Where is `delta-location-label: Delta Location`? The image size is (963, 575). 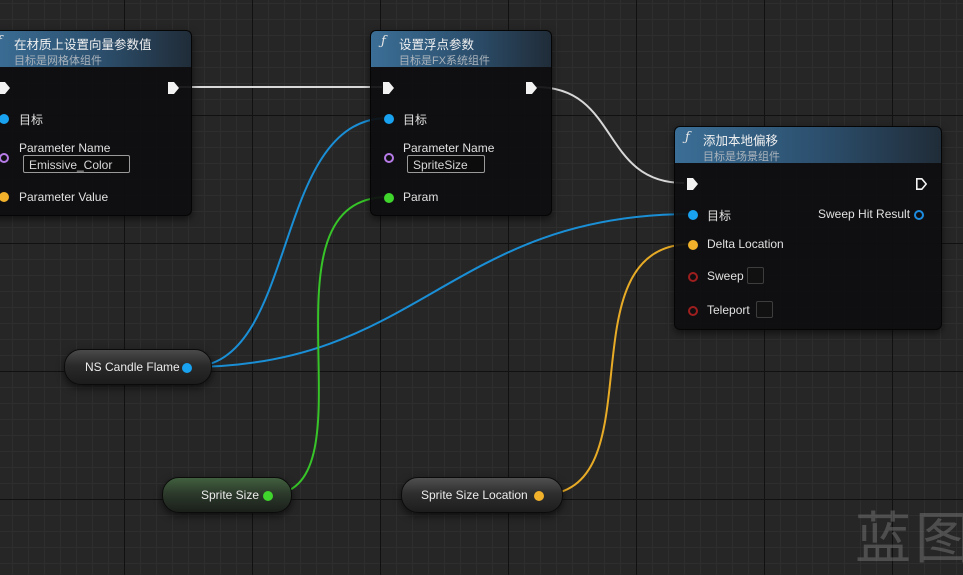
delta-location-label: Delta Location is located at coordinates (745, 244).